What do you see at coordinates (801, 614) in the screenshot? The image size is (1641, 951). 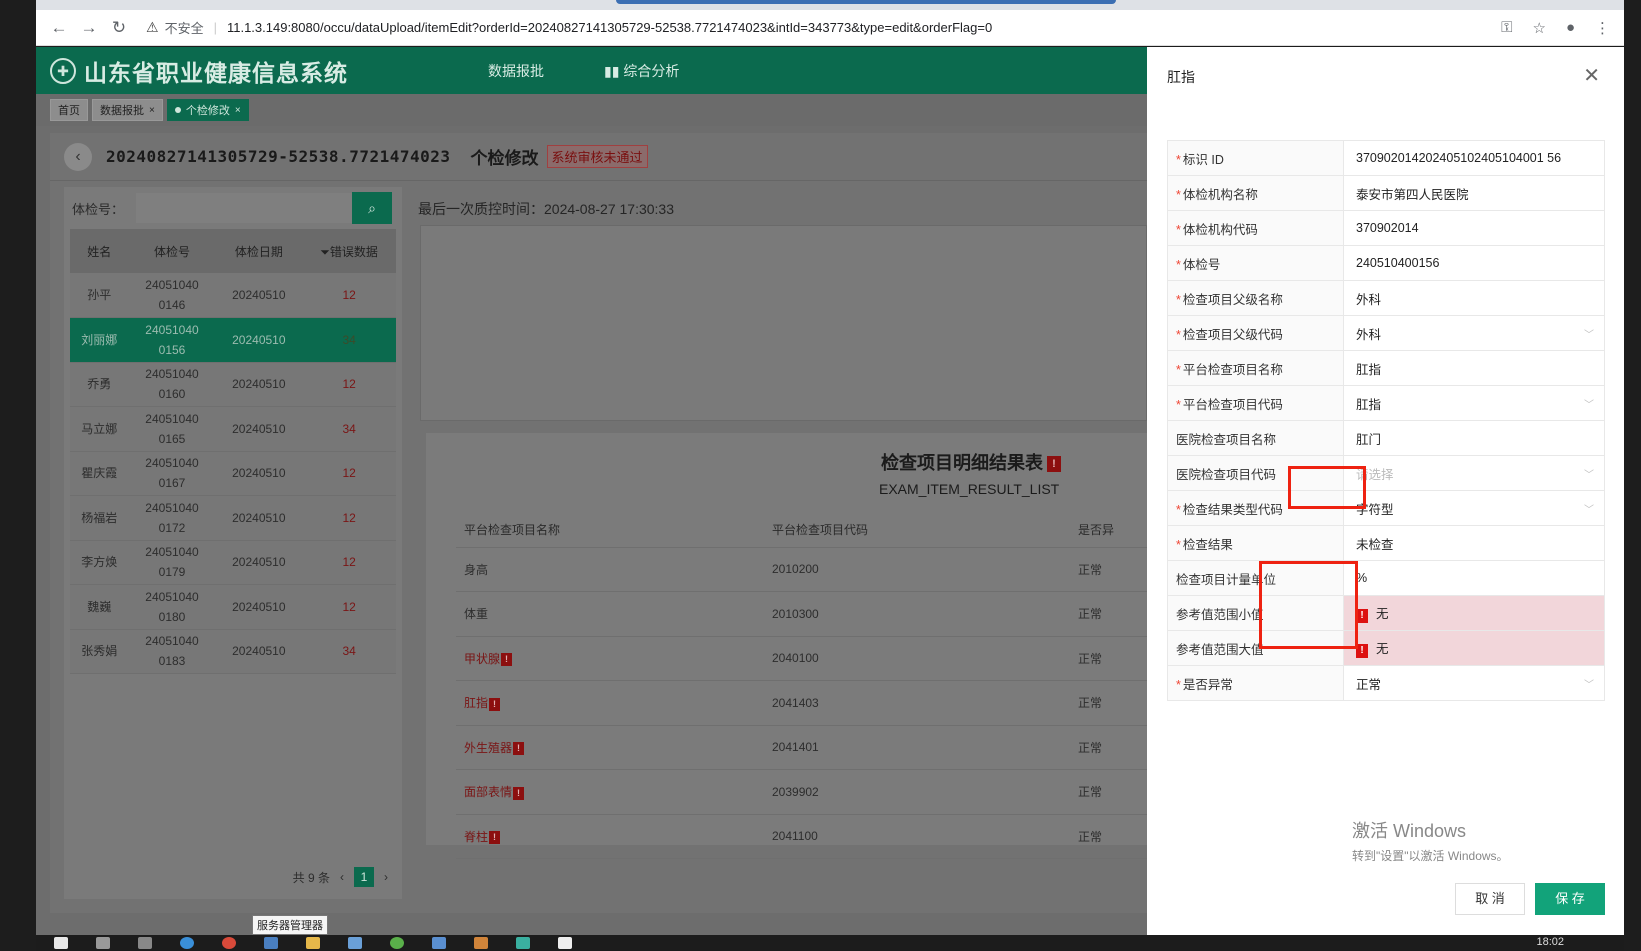 I see `table-row: 体重 2010300 正常` at bounding box center [801, 614].